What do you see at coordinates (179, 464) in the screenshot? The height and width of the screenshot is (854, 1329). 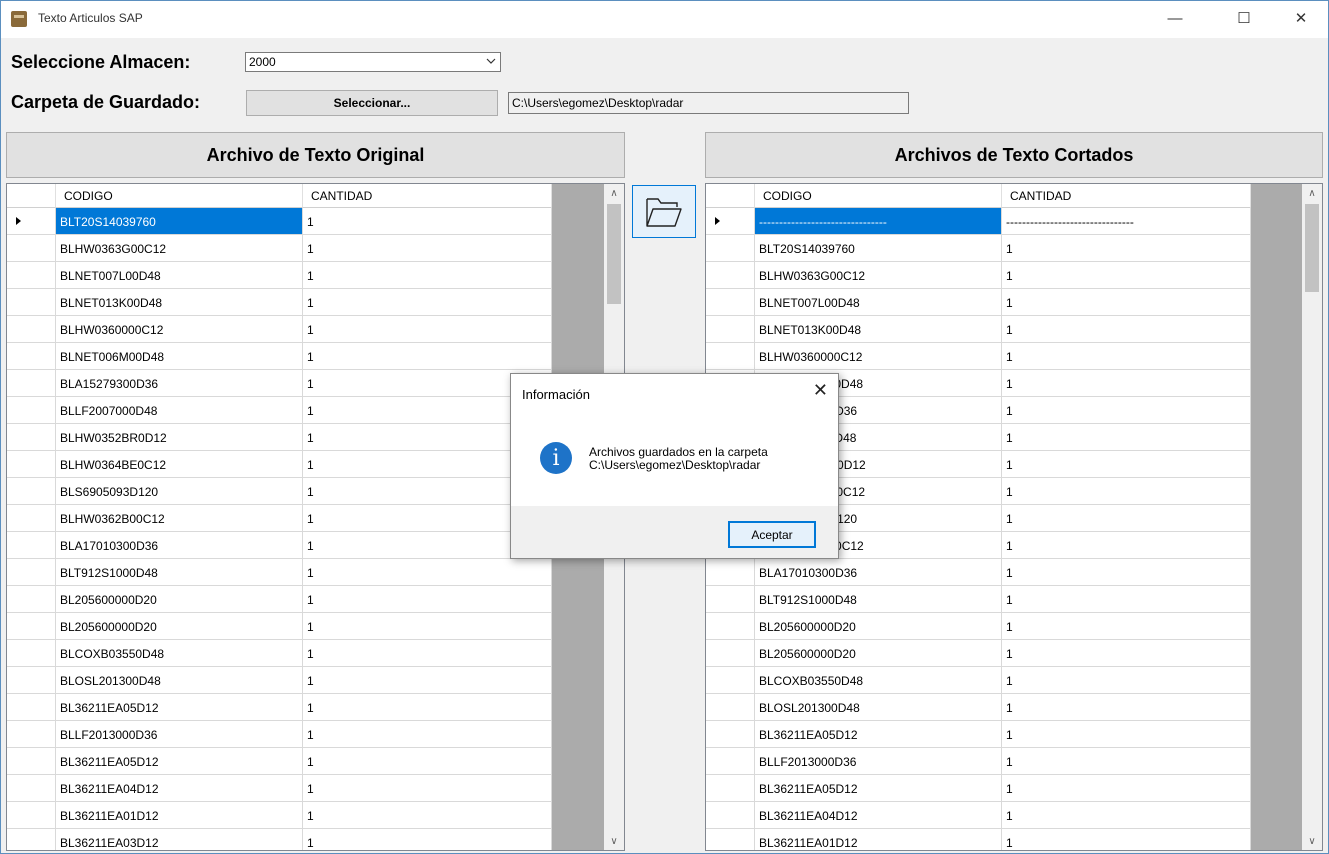 I see `cell-codigo: BLHW0364BE0C12` at bounding box center [179, 464].